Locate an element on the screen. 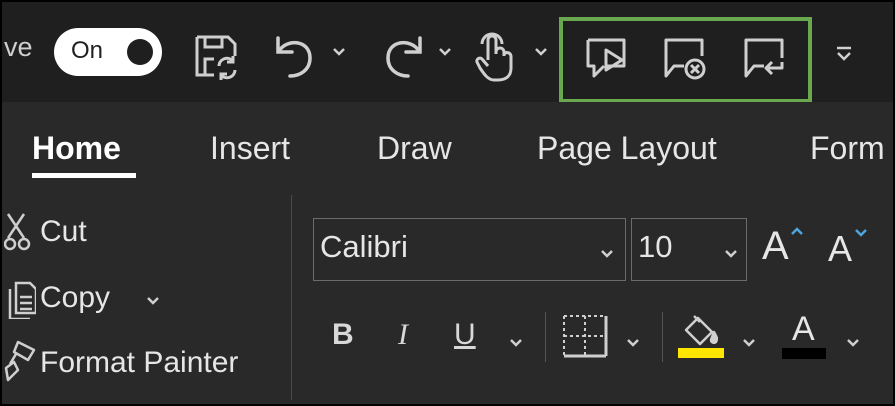 This screenshot has height=406, width=895. font-name-value: Calibri is located at coordinates (364, 246).